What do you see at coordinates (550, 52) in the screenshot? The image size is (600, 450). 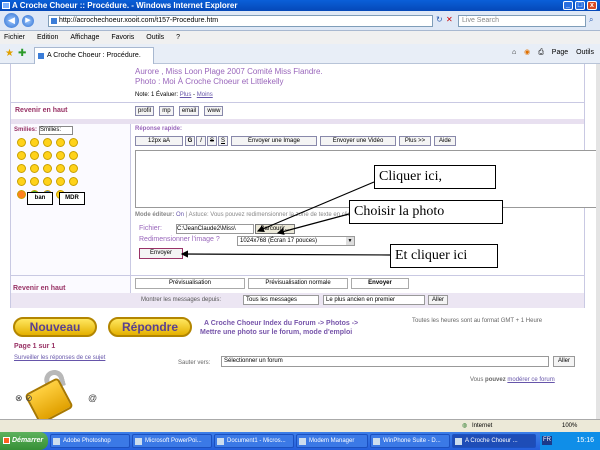 I see `command-bar: ⌂ ◉ ⎙ Page Outils` at bounding box center [550, 52].